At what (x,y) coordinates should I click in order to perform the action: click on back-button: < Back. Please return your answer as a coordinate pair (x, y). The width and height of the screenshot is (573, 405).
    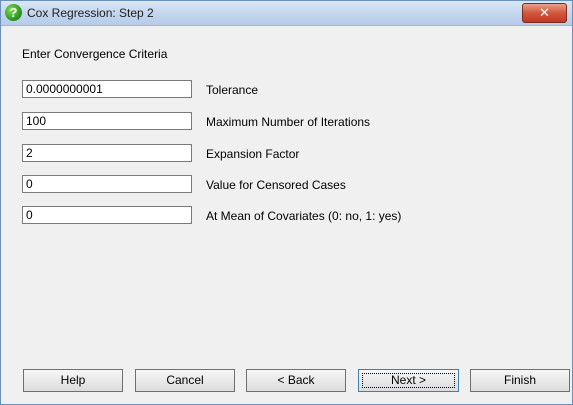
    Looking at the image, I should click on (296, 380).